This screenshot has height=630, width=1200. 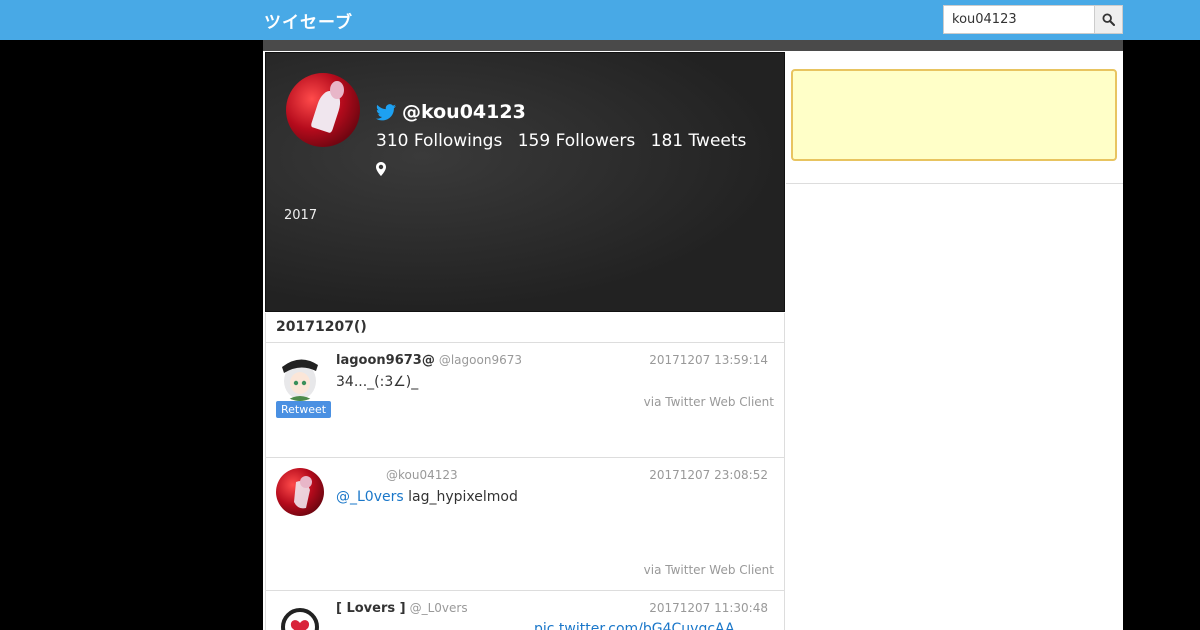 I want to click on search-box, so click(x=1033, y=19).